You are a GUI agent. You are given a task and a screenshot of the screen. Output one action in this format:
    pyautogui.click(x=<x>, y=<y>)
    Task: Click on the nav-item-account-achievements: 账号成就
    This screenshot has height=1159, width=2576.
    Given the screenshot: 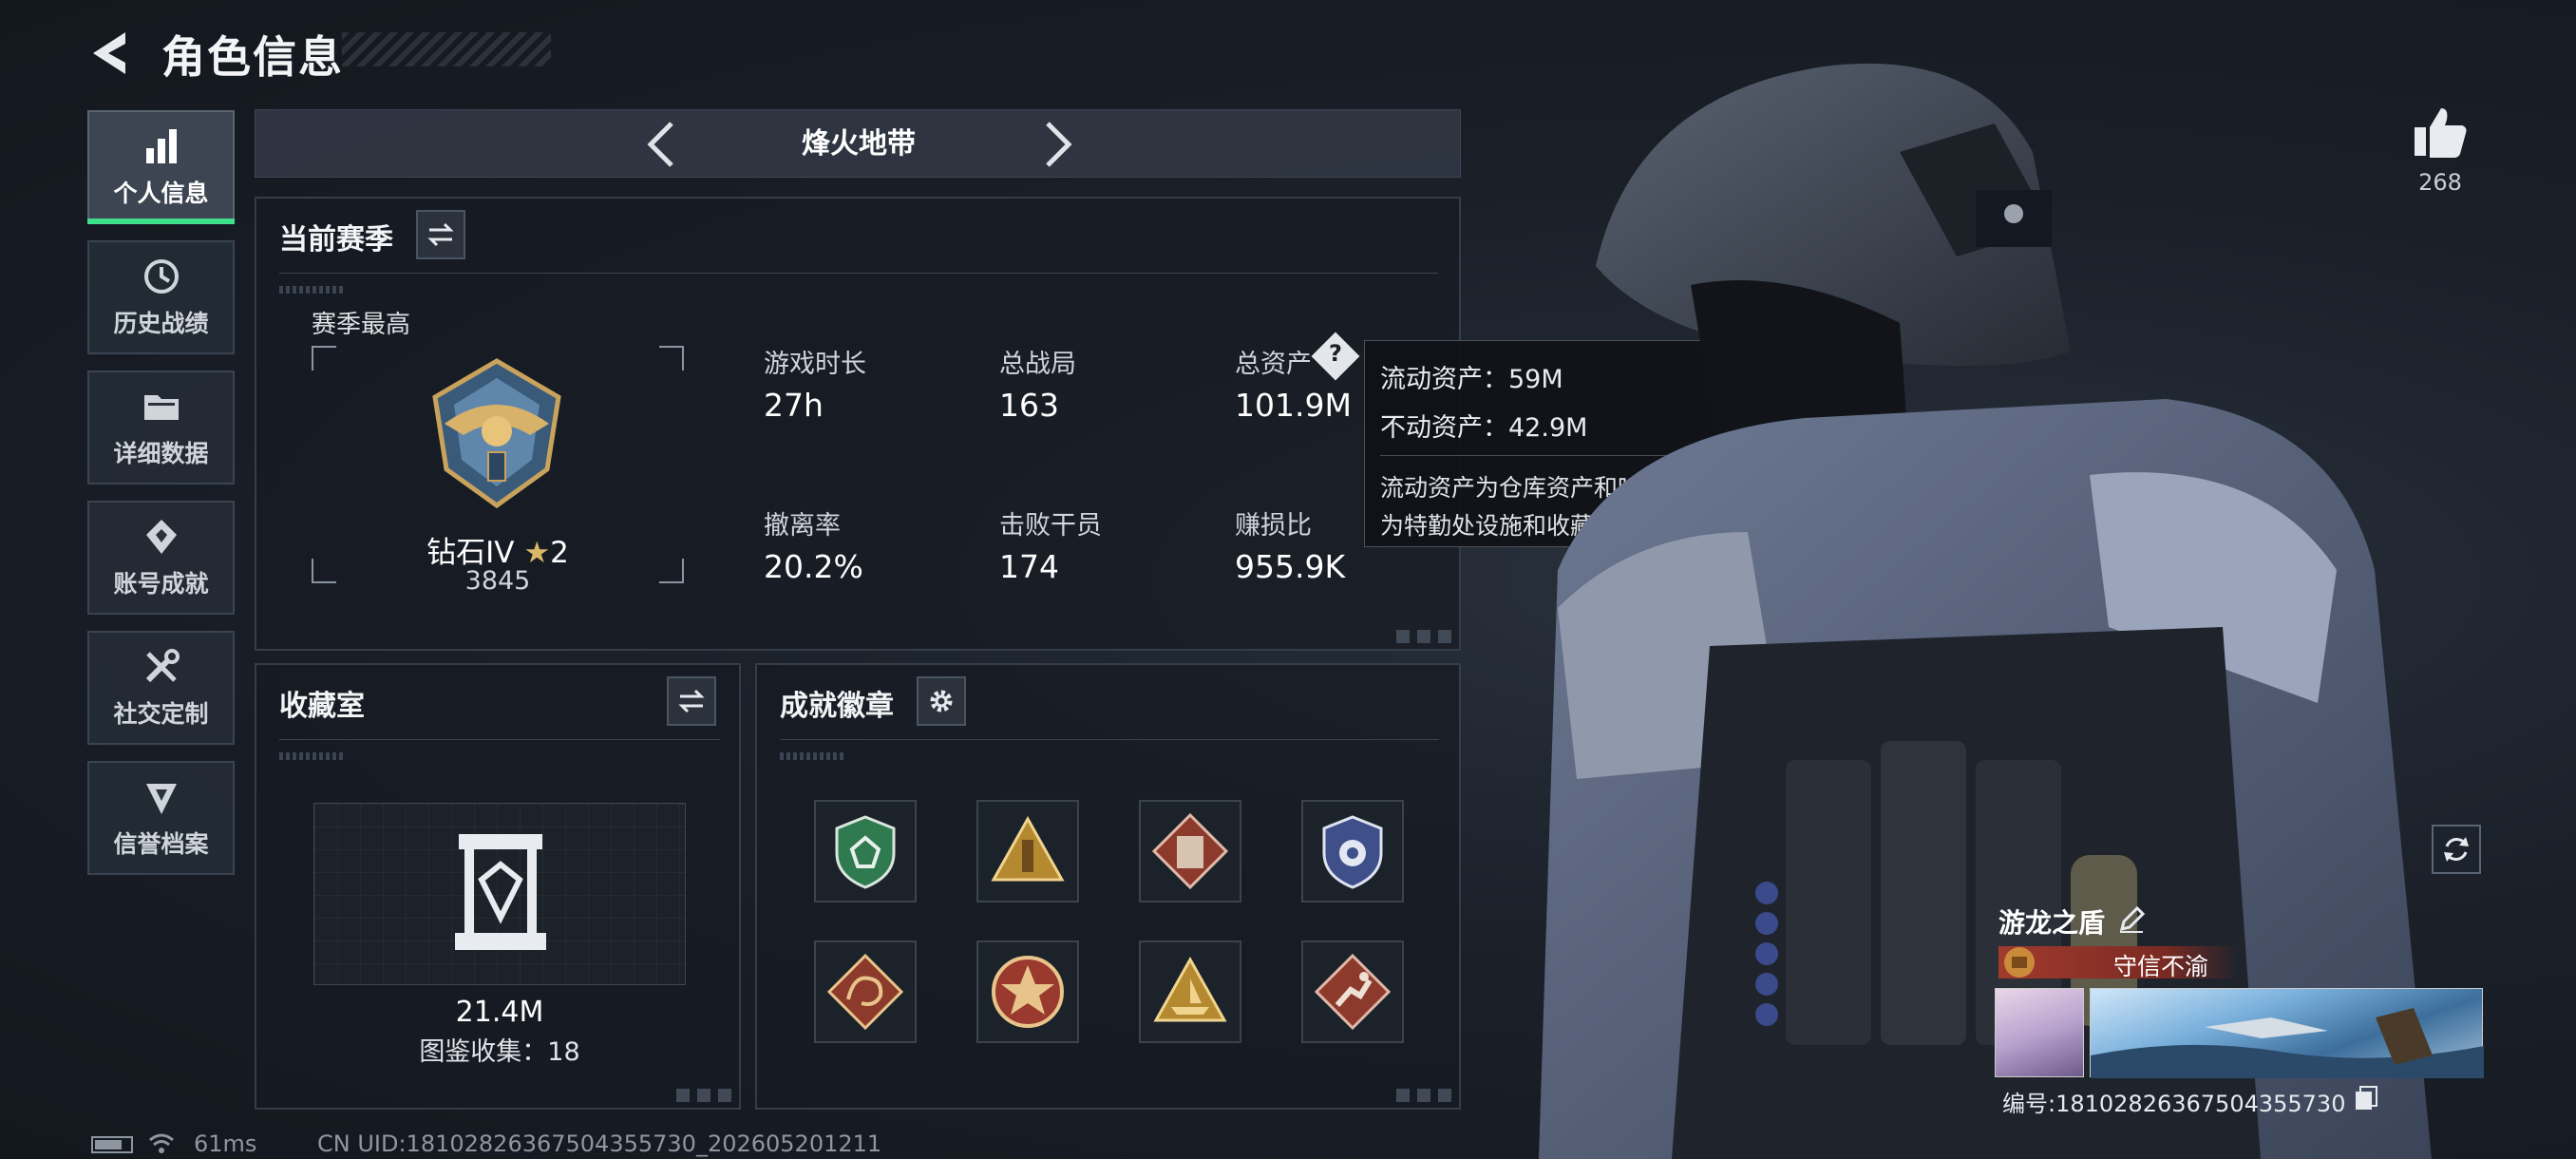 What is the action you would take?
    pyautogui.click(x=161, y=558)
    